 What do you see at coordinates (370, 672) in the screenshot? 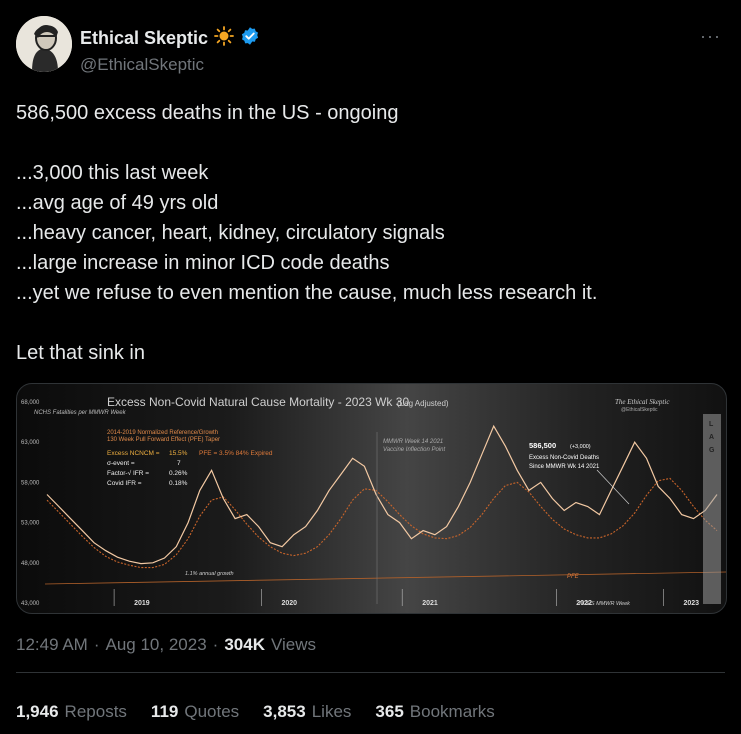
I see `divider` at bounding box center [370, 672].